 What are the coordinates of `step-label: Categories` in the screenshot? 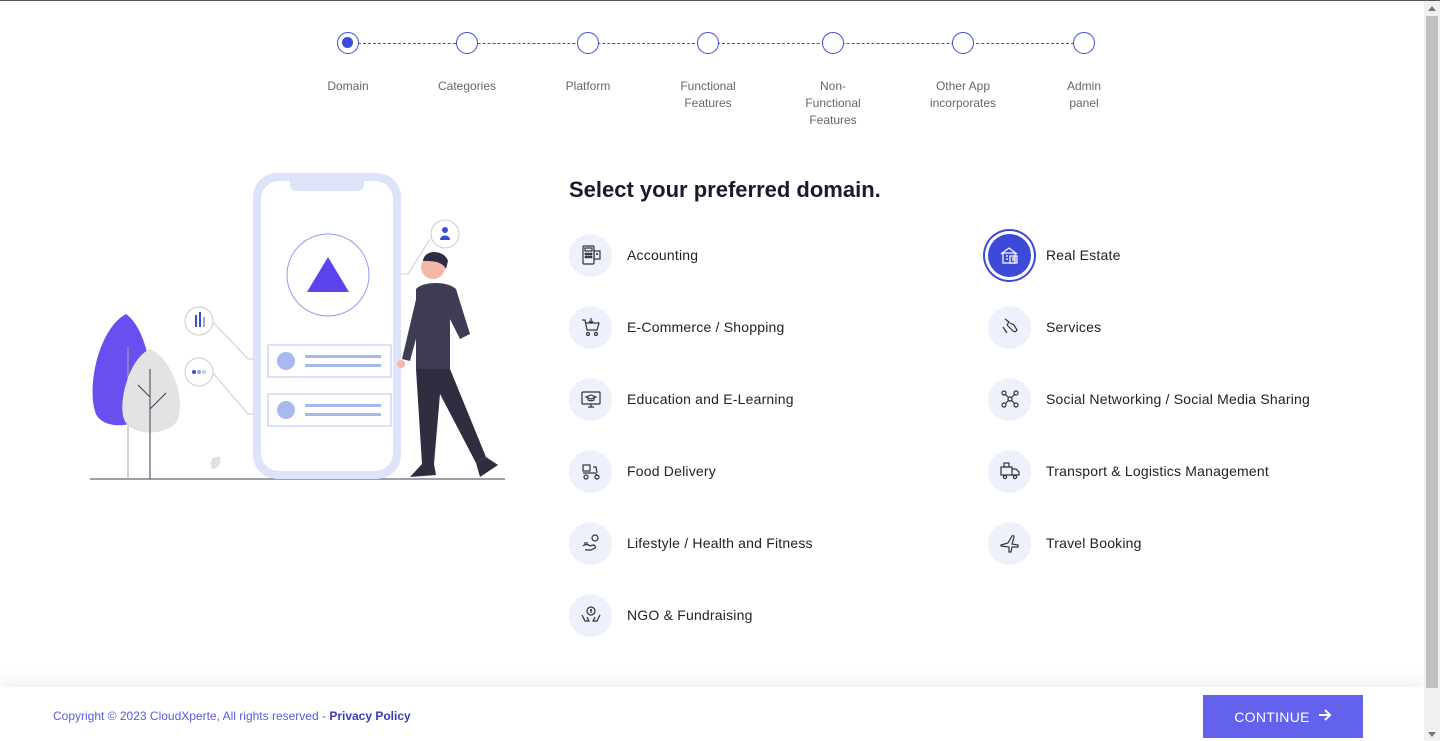 It's located at (467, 86).